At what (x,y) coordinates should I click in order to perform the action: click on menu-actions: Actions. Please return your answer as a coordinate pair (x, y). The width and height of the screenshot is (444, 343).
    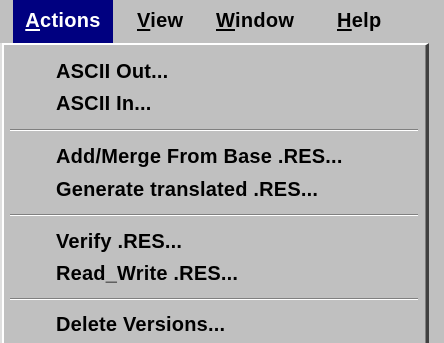
    Looking at the image, I should click on (63, 21).